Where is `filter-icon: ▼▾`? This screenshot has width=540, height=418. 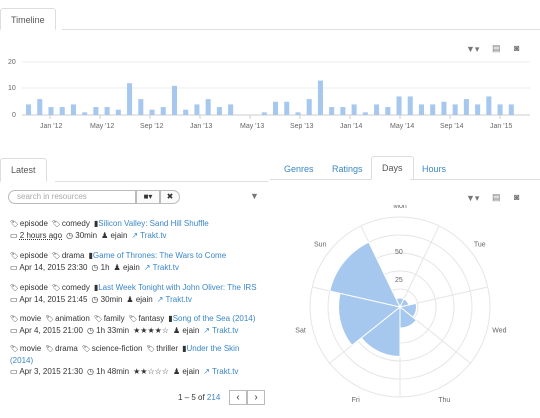
filter-icon: ▼▾ is located at coordinates (472, 198).